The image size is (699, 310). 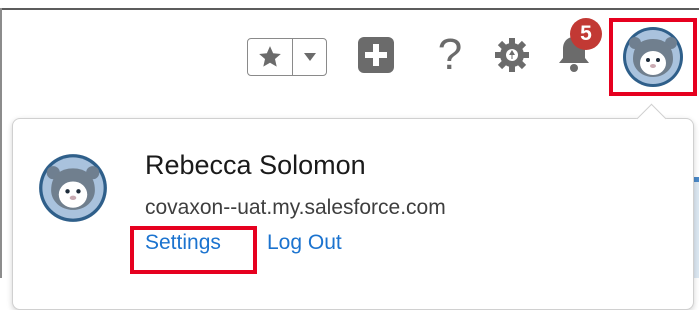 I want to click on header-border, so click(x=349, y=9).